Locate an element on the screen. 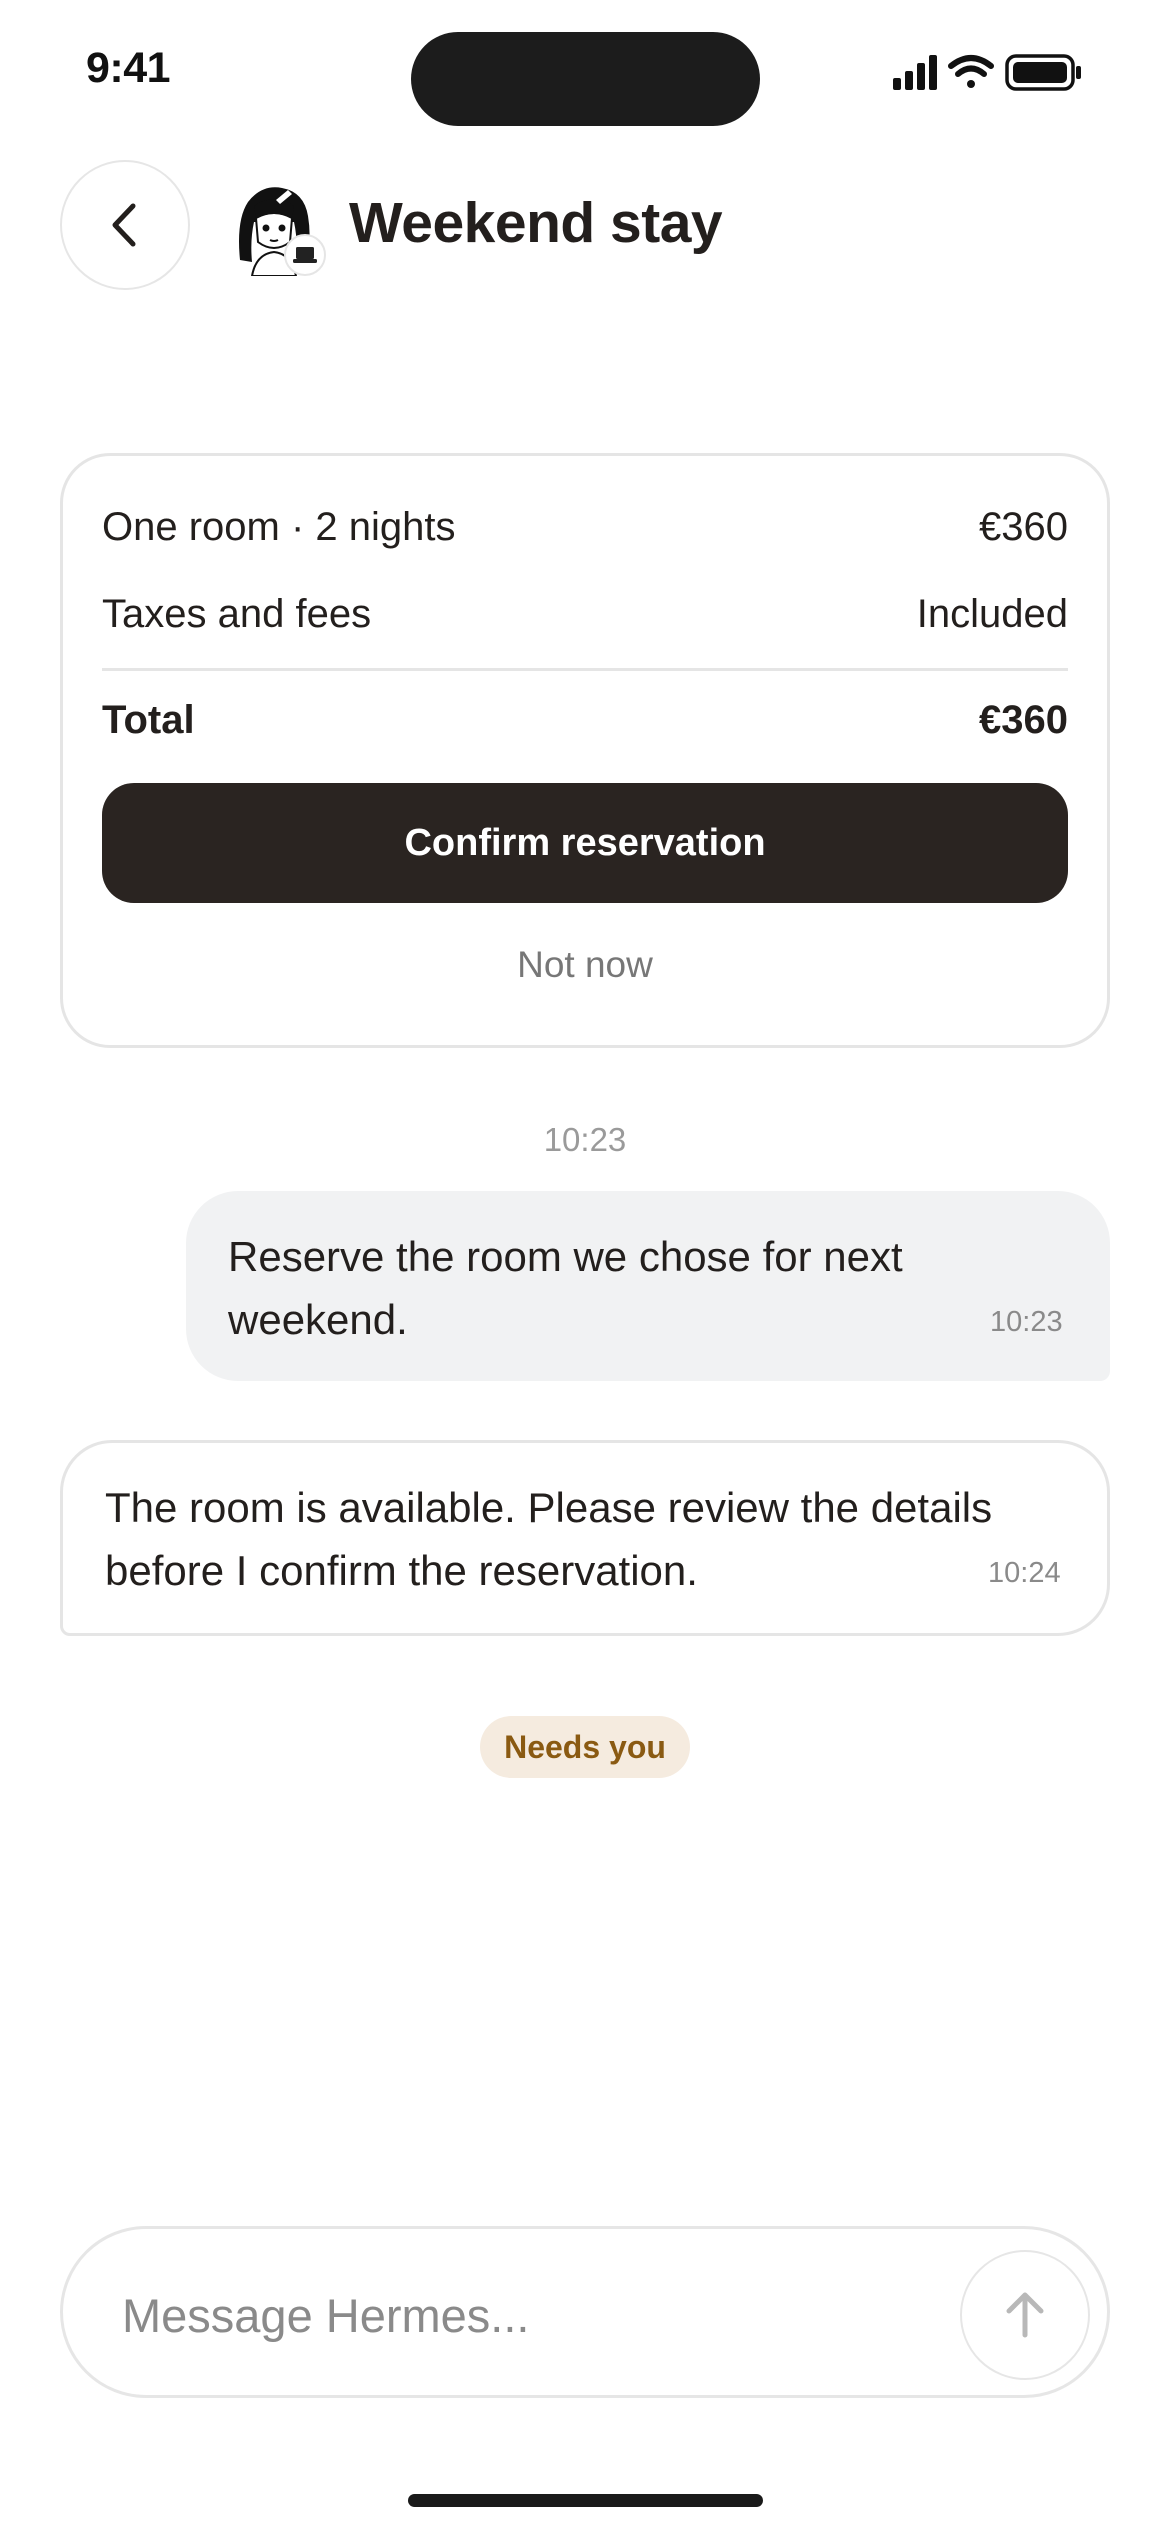 The height and width of the screenshot is (2532, 1170). user-message-line-2: weekend. is located at coordinates (318, 1319).